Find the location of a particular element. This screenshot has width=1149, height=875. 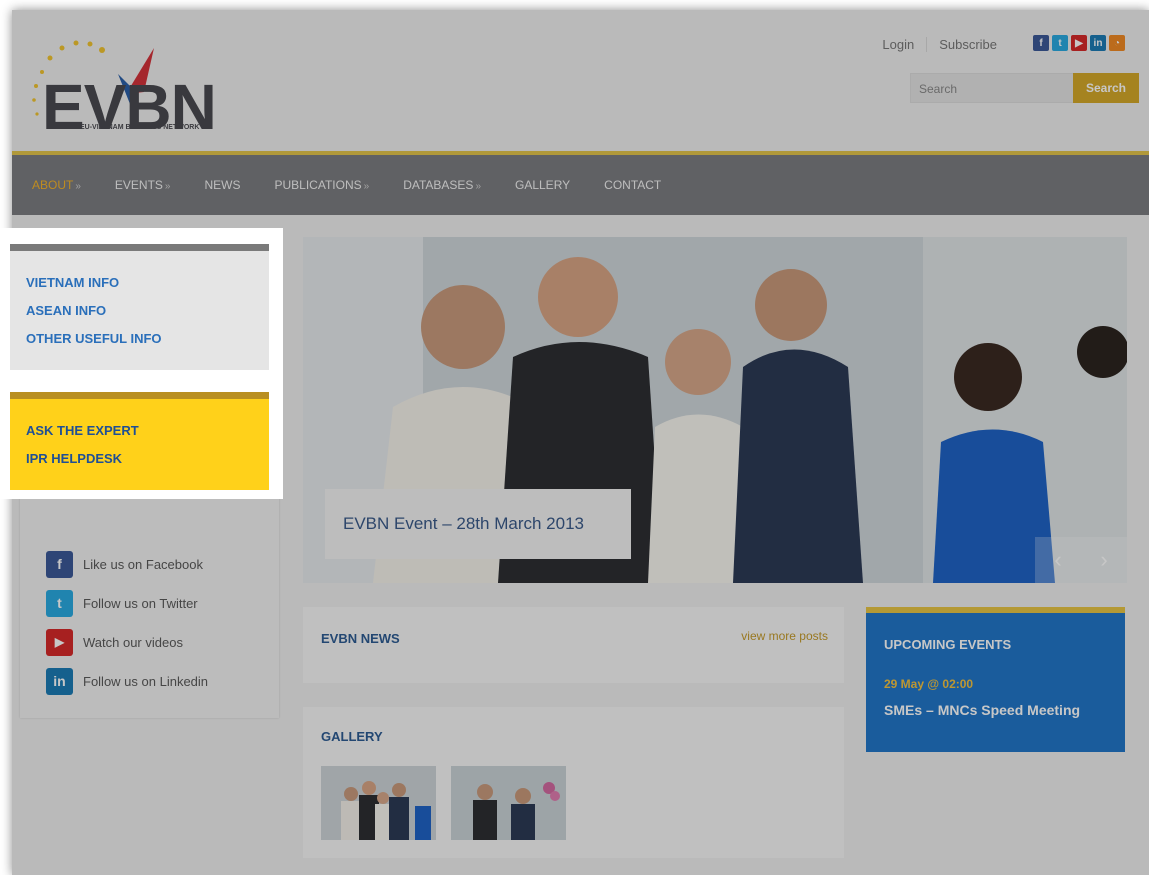

nav-item-events: EVENTS» is located at coordinates (143, 185).